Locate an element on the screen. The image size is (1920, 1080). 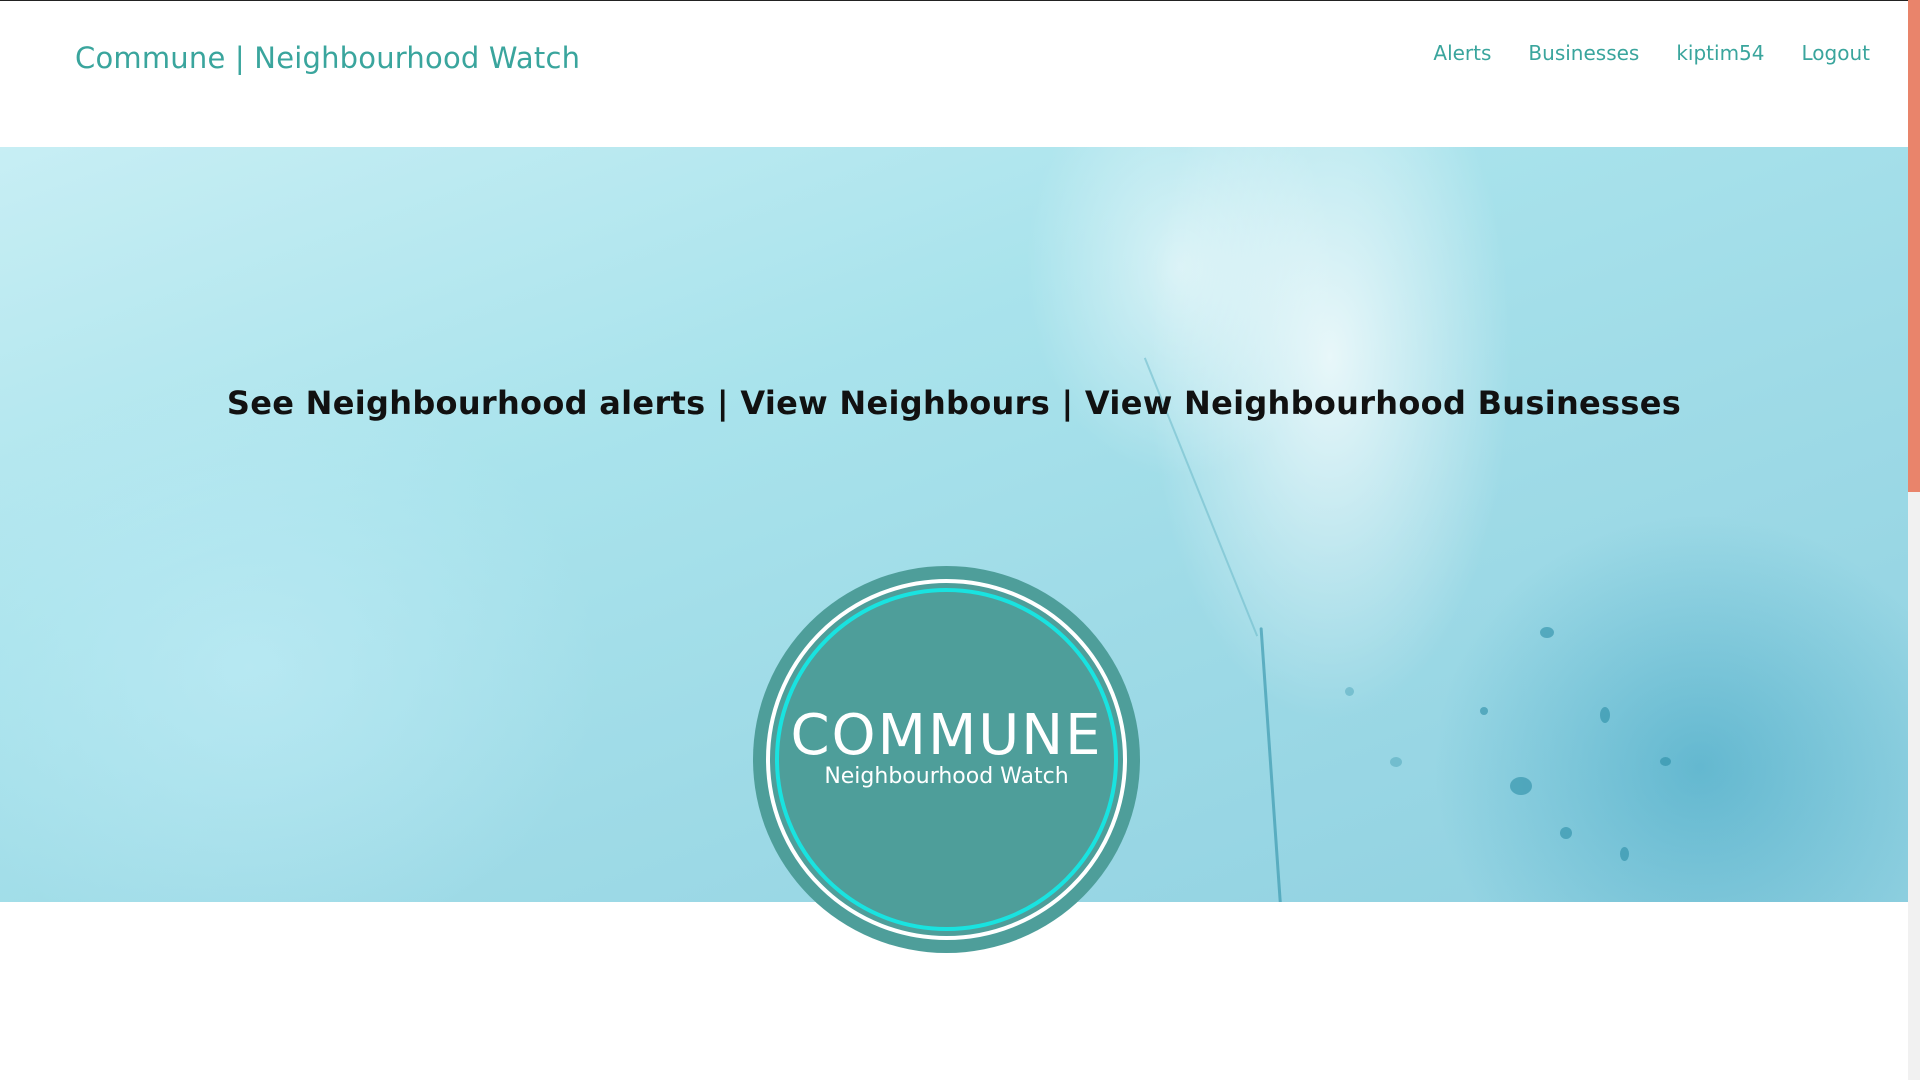
nav-logout-link: Logout is located at coordinates (1836, 53).